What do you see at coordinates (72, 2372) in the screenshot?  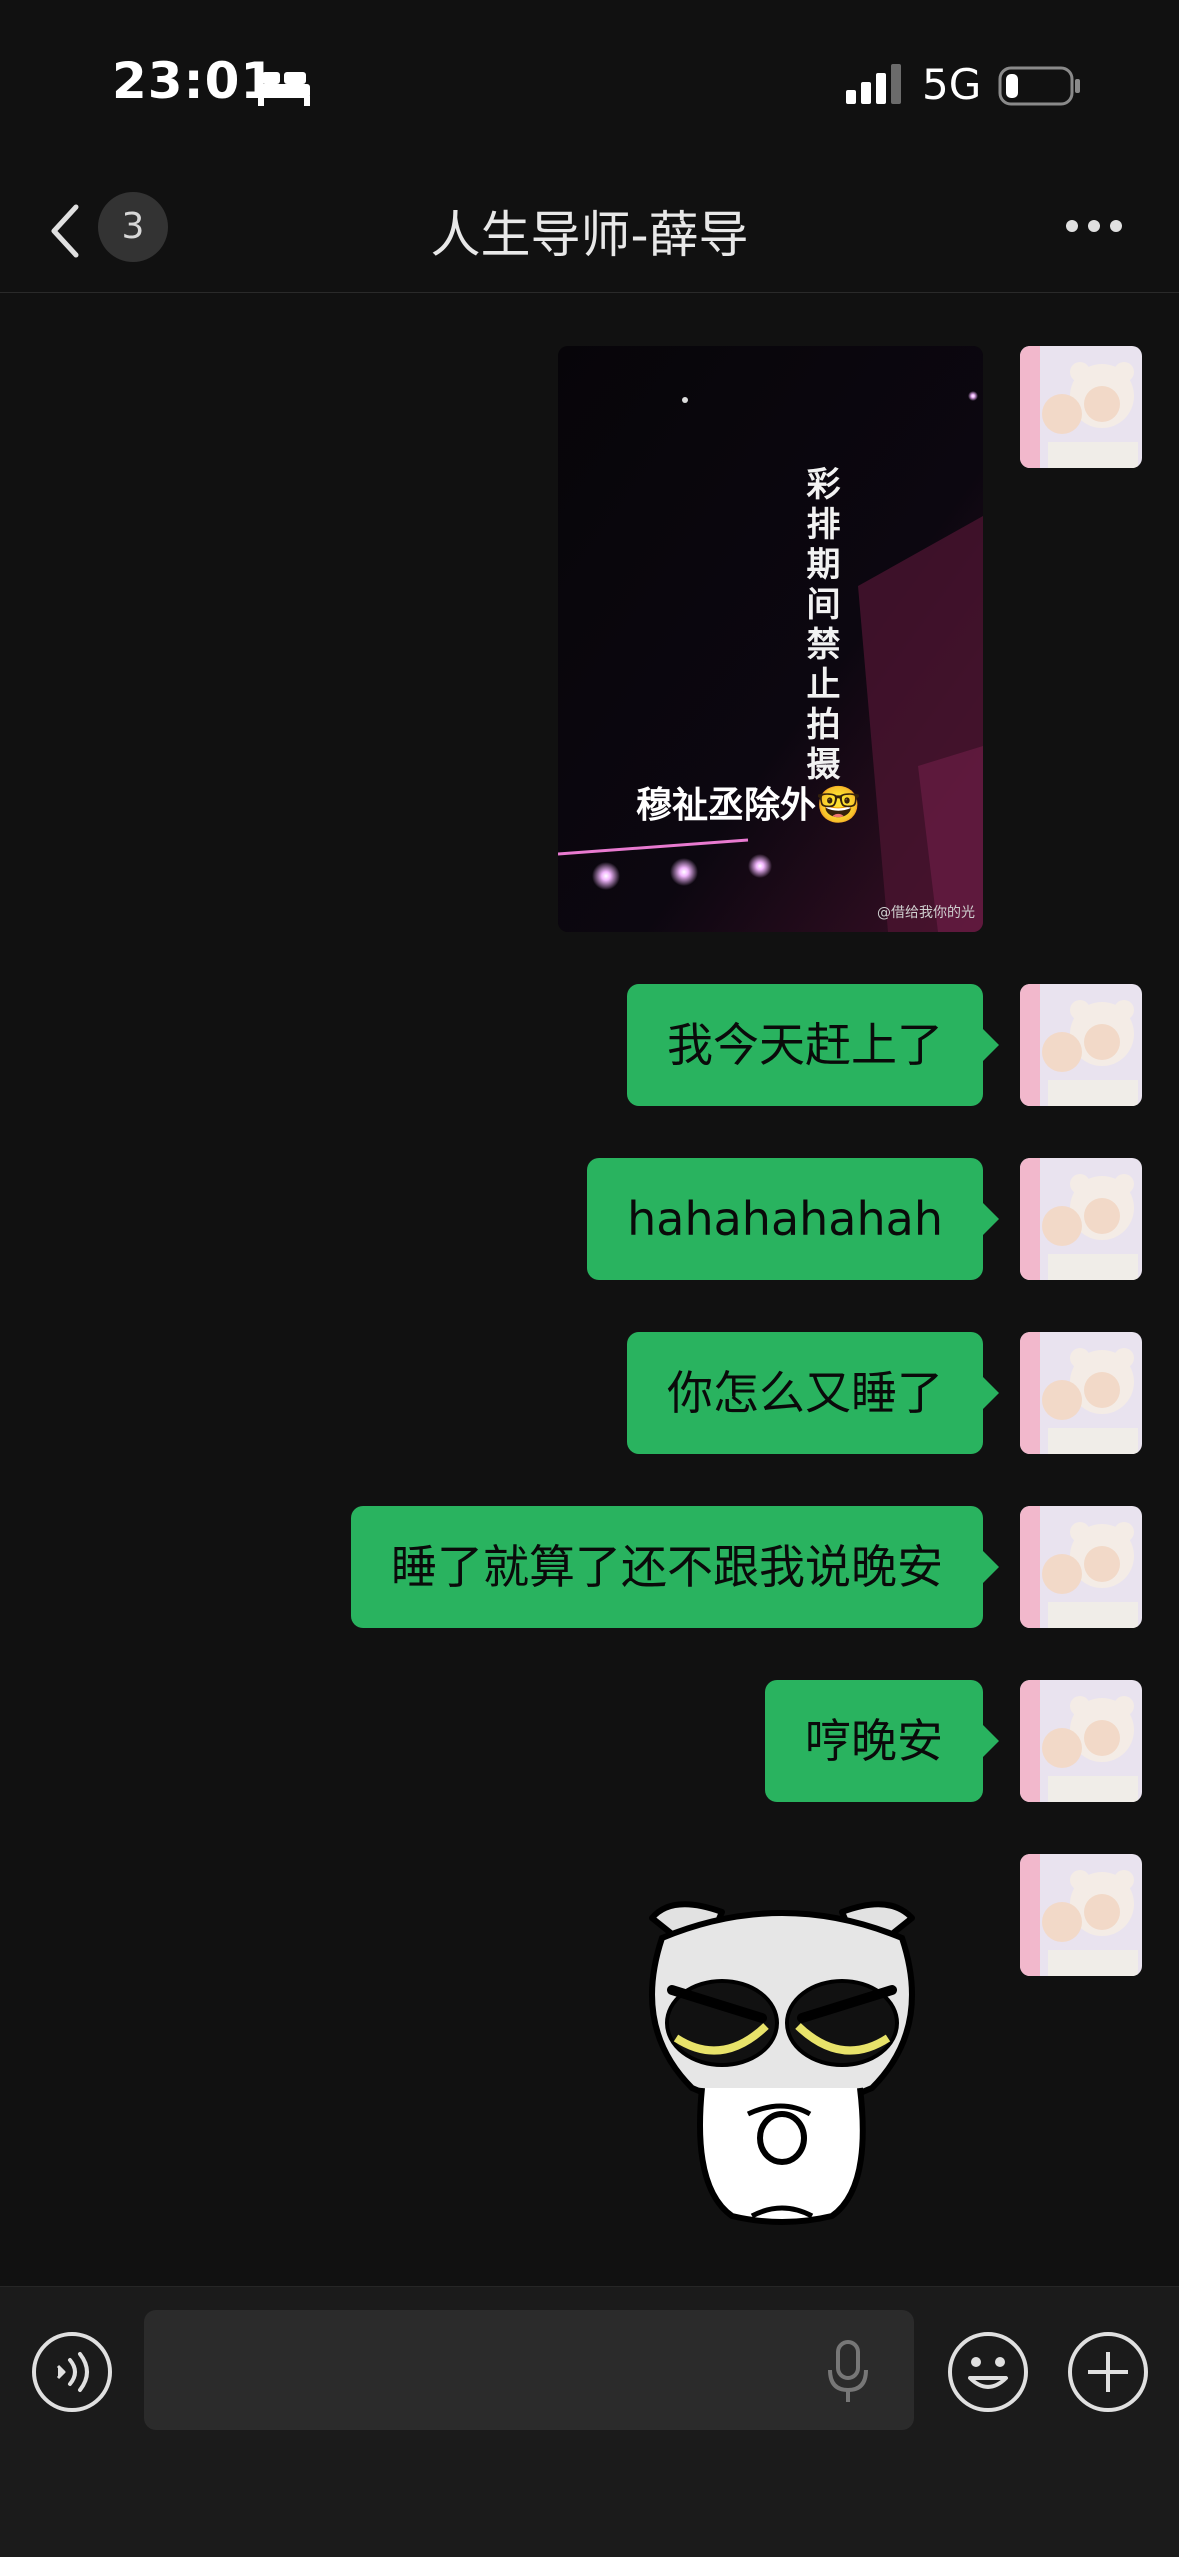 I see `voice-mode-icon` at bounding box center [72, 2372].